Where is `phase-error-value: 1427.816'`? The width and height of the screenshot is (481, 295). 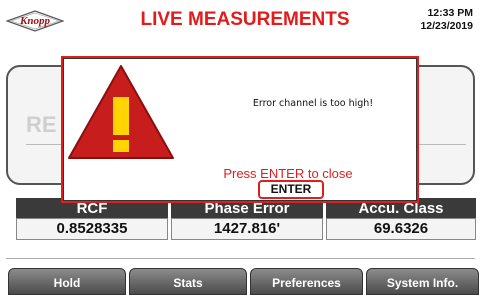 phase-error-value: 1427.816' is located at coordinates (247, 229).